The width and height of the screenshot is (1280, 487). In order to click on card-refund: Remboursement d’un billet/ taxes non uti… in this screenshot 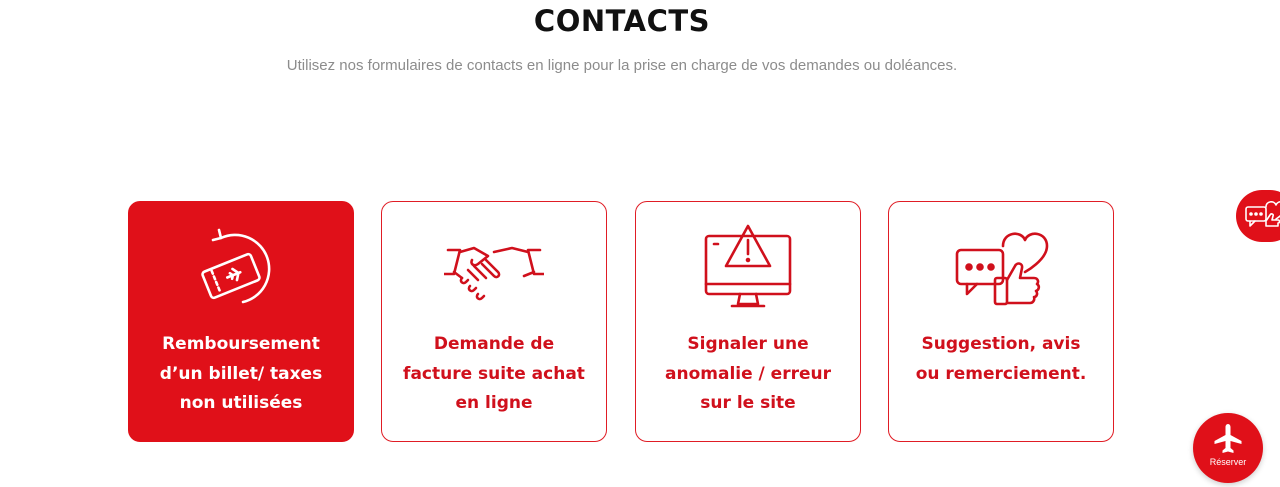, I will do `click(241, 321)`.